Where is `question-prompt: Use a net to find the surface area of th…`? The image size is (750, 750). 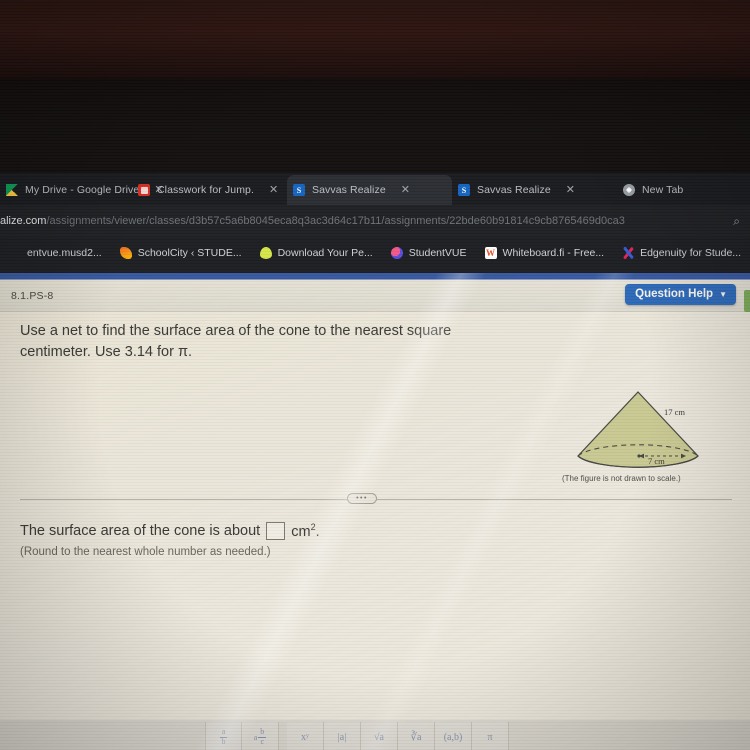 question-prompt: Use a net to find the surface area of th… is located at coordinates (236, 342).